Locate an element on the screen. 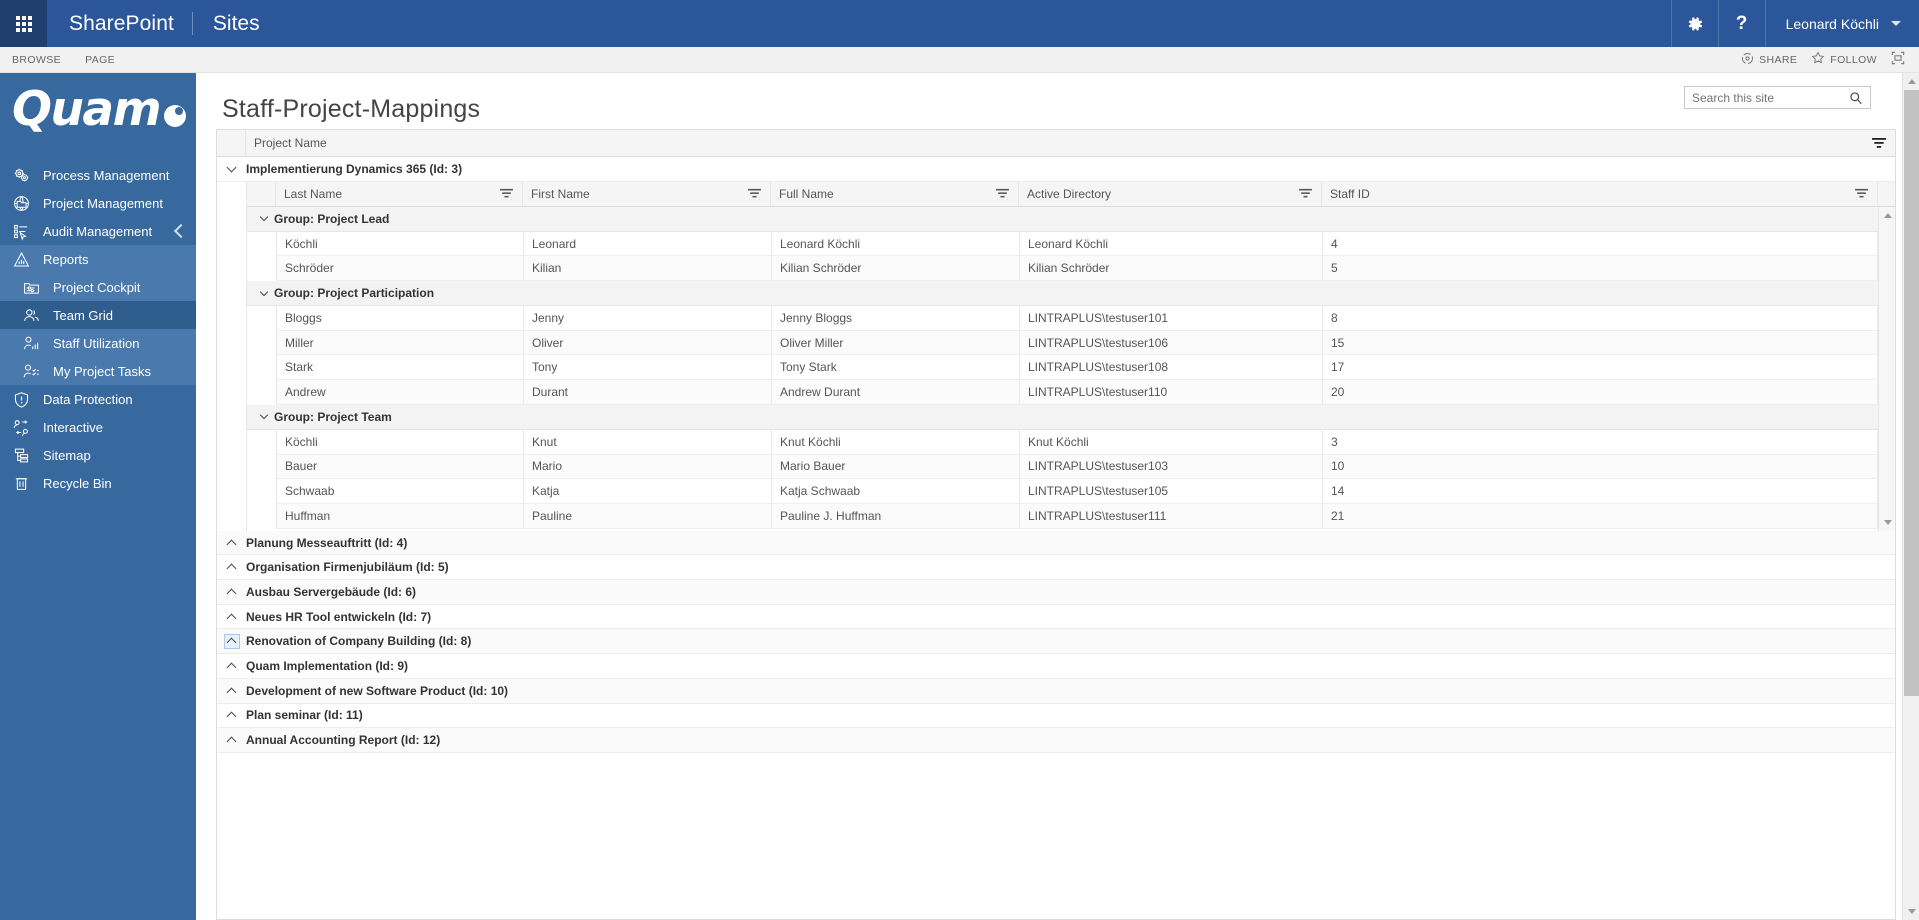 Image resolution: width=1919 pixels, height=920 pixels. cell-active-directory: LINTRAPLUS\testuser106 is located at coordinates (1171, 342).